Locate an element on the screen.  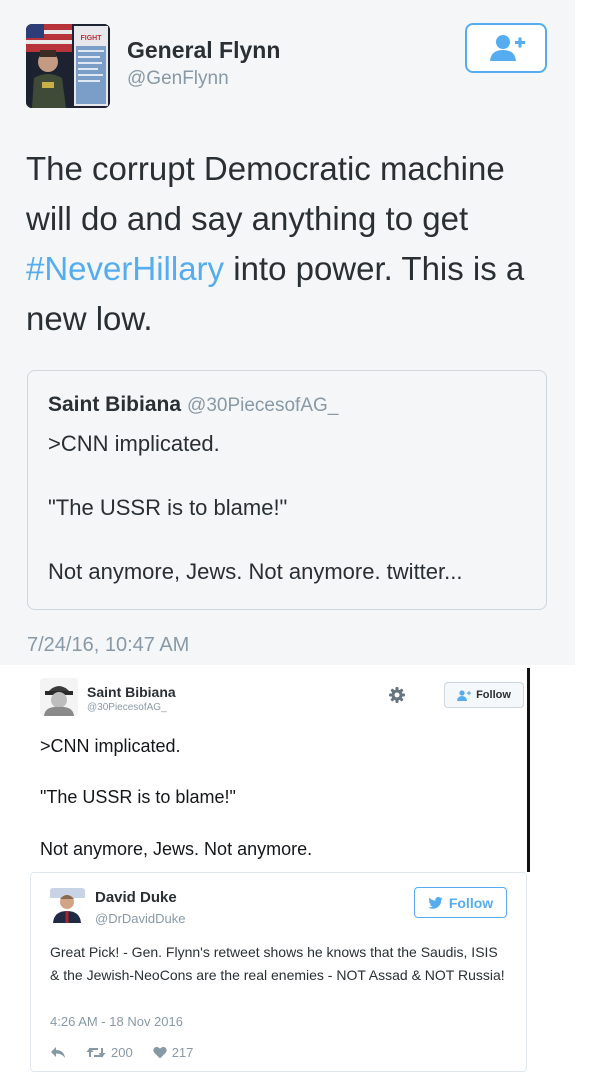
gear-icon is located at coordinates (397, 695).